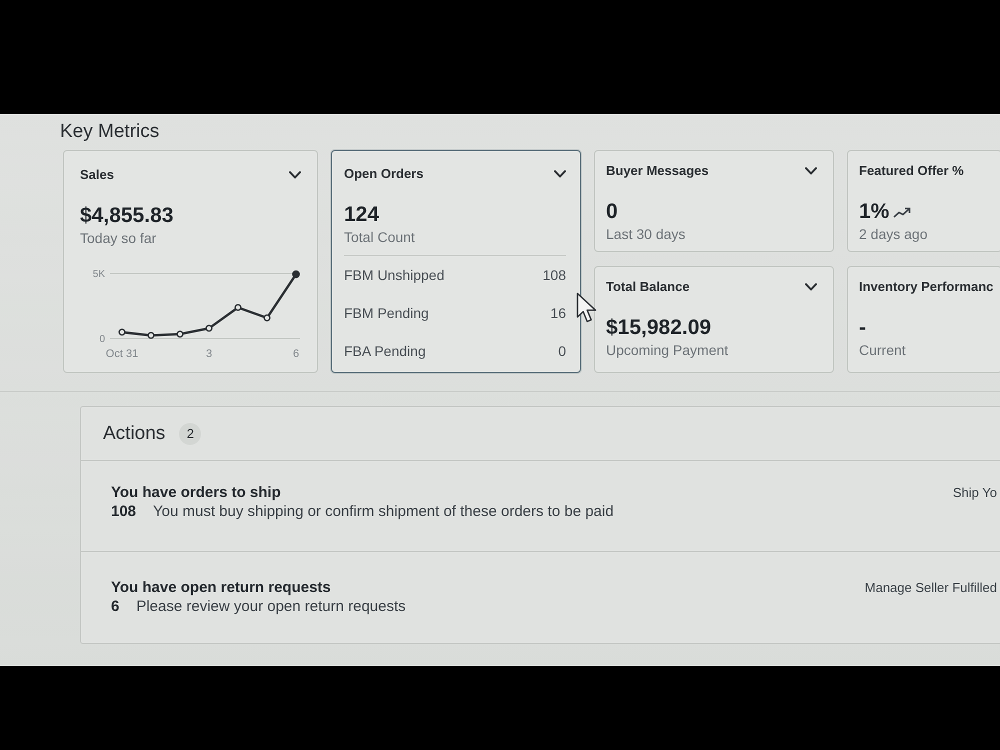 The width and height of the screenshot is (1000, 750). Describe the element at coordinates (974, 492) in the screenshot. I see `action-link: Ship Yo` at that location.